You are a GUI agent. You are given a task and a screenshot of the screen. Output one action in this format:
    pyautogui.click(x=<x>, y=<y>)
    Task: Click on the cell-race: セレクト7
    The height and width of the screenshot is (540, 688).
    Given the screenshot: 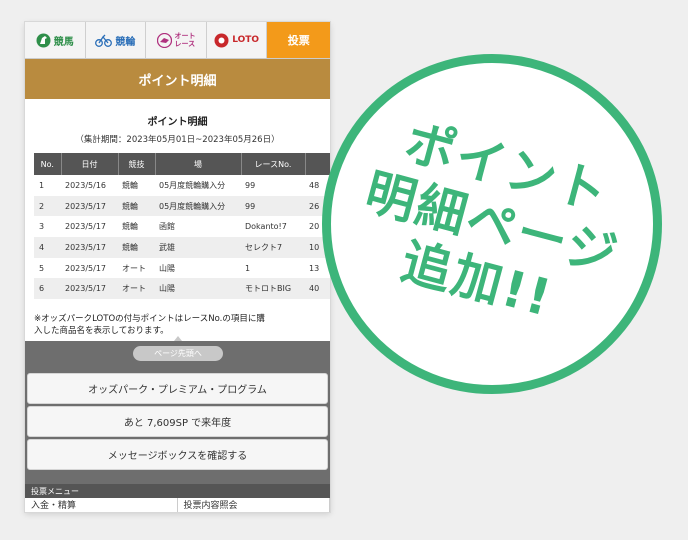 What is the action you would take?
    pyautogui.click(x=273, y=247)
    